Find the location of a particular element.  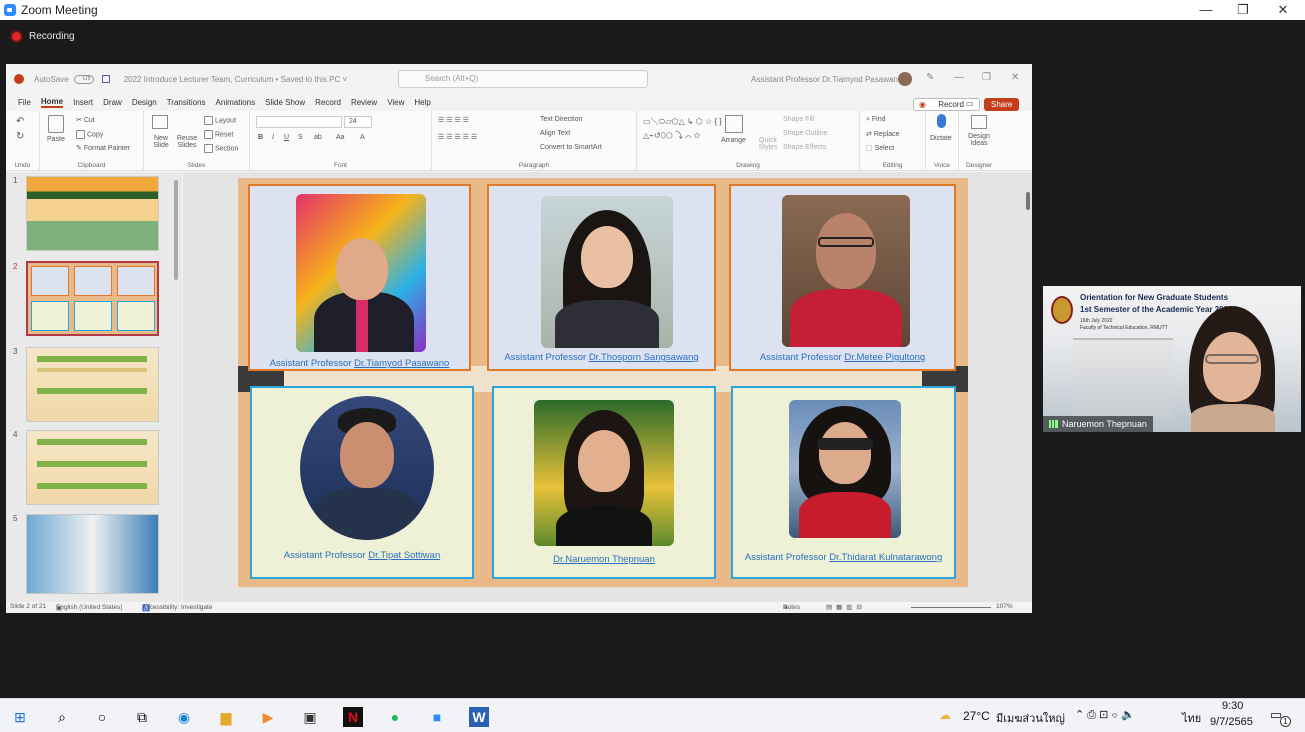

reset-button: Reset is located at coordinates (218, 134).